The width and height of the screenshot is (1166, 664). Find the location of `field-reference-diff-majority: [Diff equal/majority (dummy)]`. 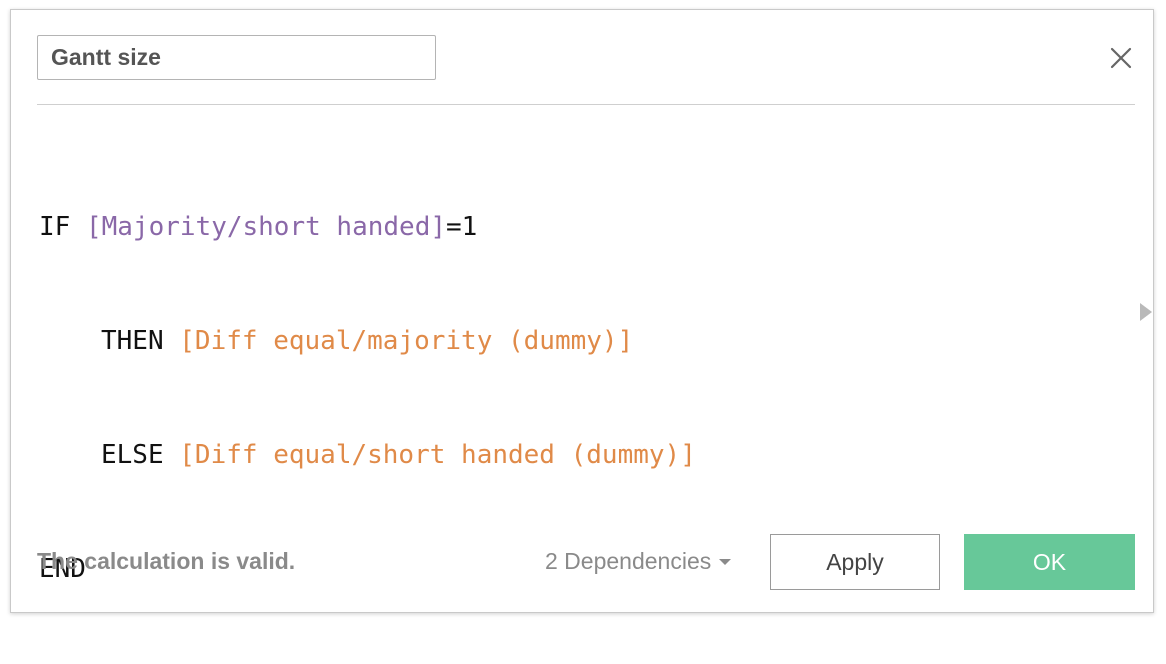

field-reference-diff-majority: [Diff equal/majority (dummy)] is located at coordinates (406, 341).